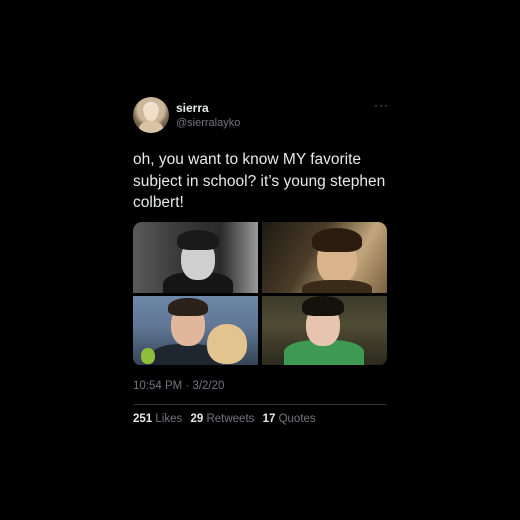  What do you see at coordinates (151, 127) in the screenshot?
I see `avatar-figure-body` at bounding box center [151, 127].